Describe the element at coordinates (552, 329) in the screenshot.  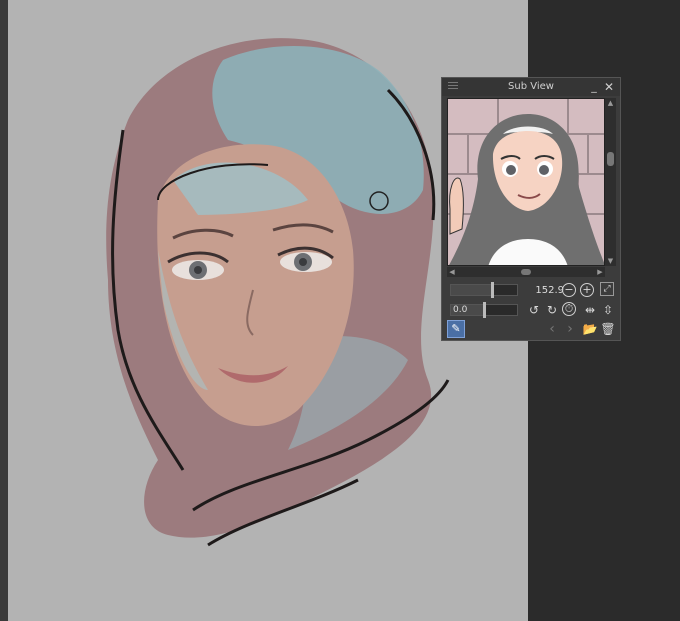
I see `previous-image-icon: ‹` at that location.